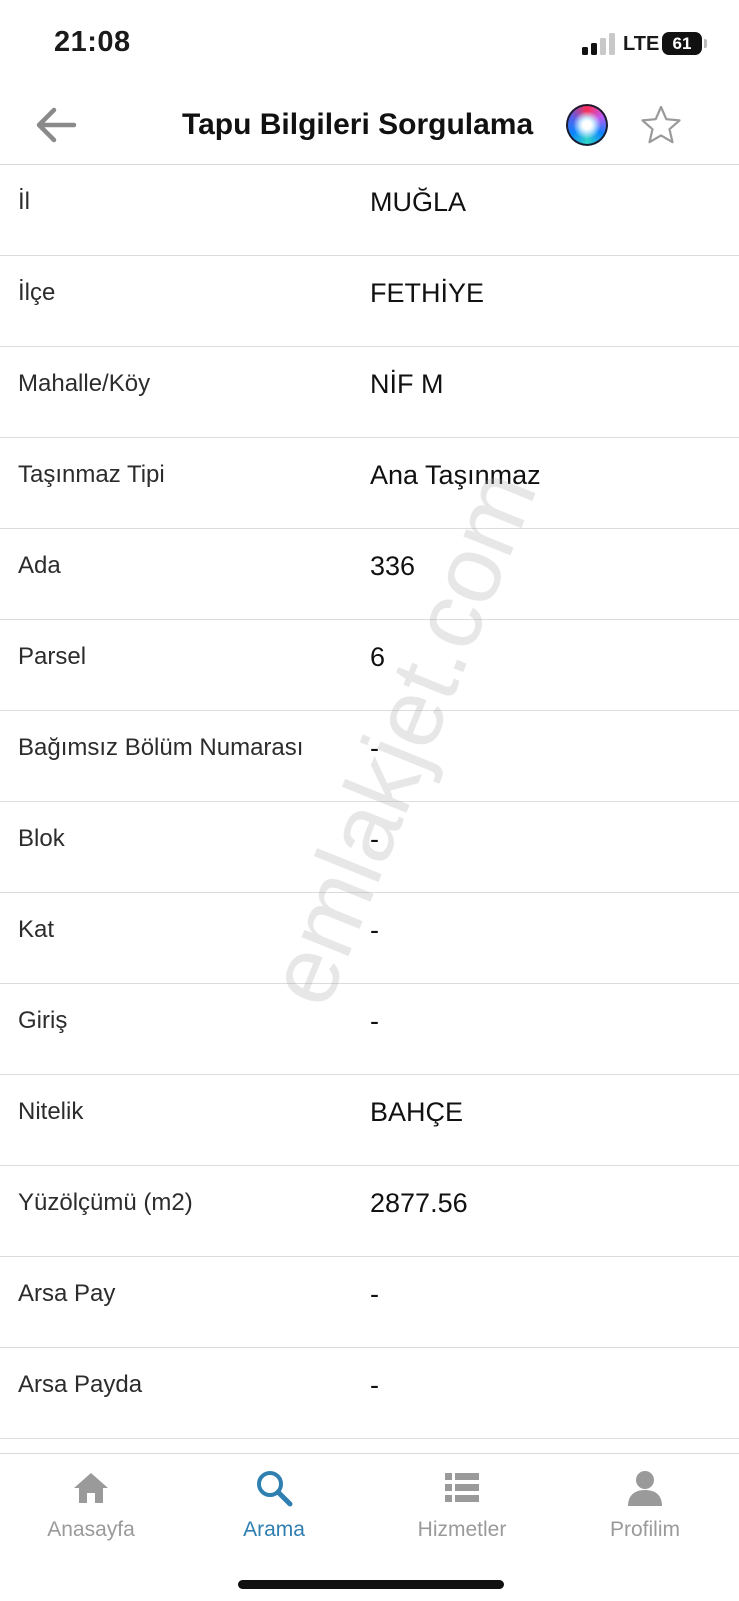  What do you see at coordinates (91, 1529) in the screenshot?
I see `tab-label: Anasayfa` at bounding box center [91, 1529].